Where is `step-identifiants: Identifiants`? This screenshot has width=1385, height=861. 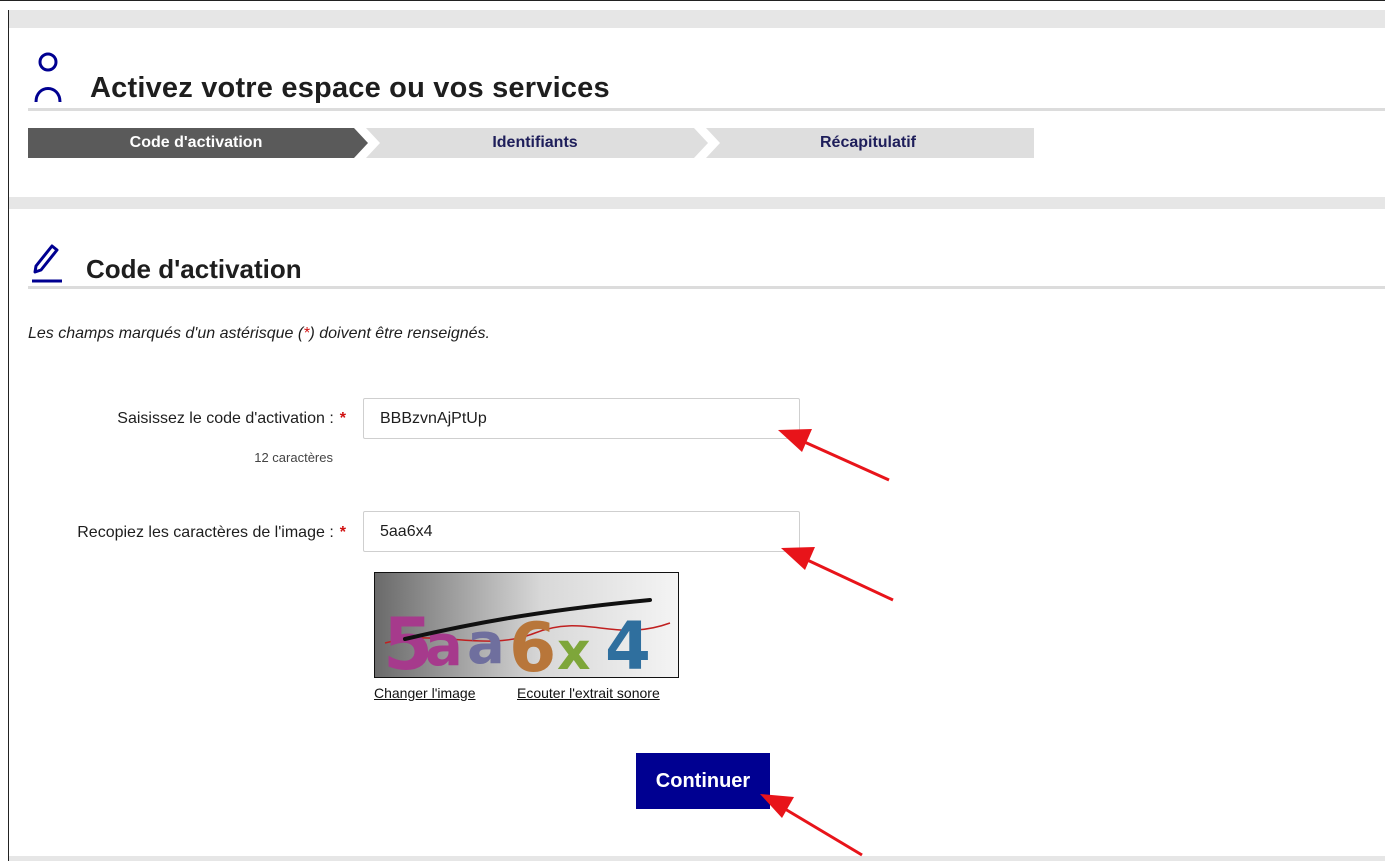
step-identifiants: Identifiants is located at coordinates (537, 143).